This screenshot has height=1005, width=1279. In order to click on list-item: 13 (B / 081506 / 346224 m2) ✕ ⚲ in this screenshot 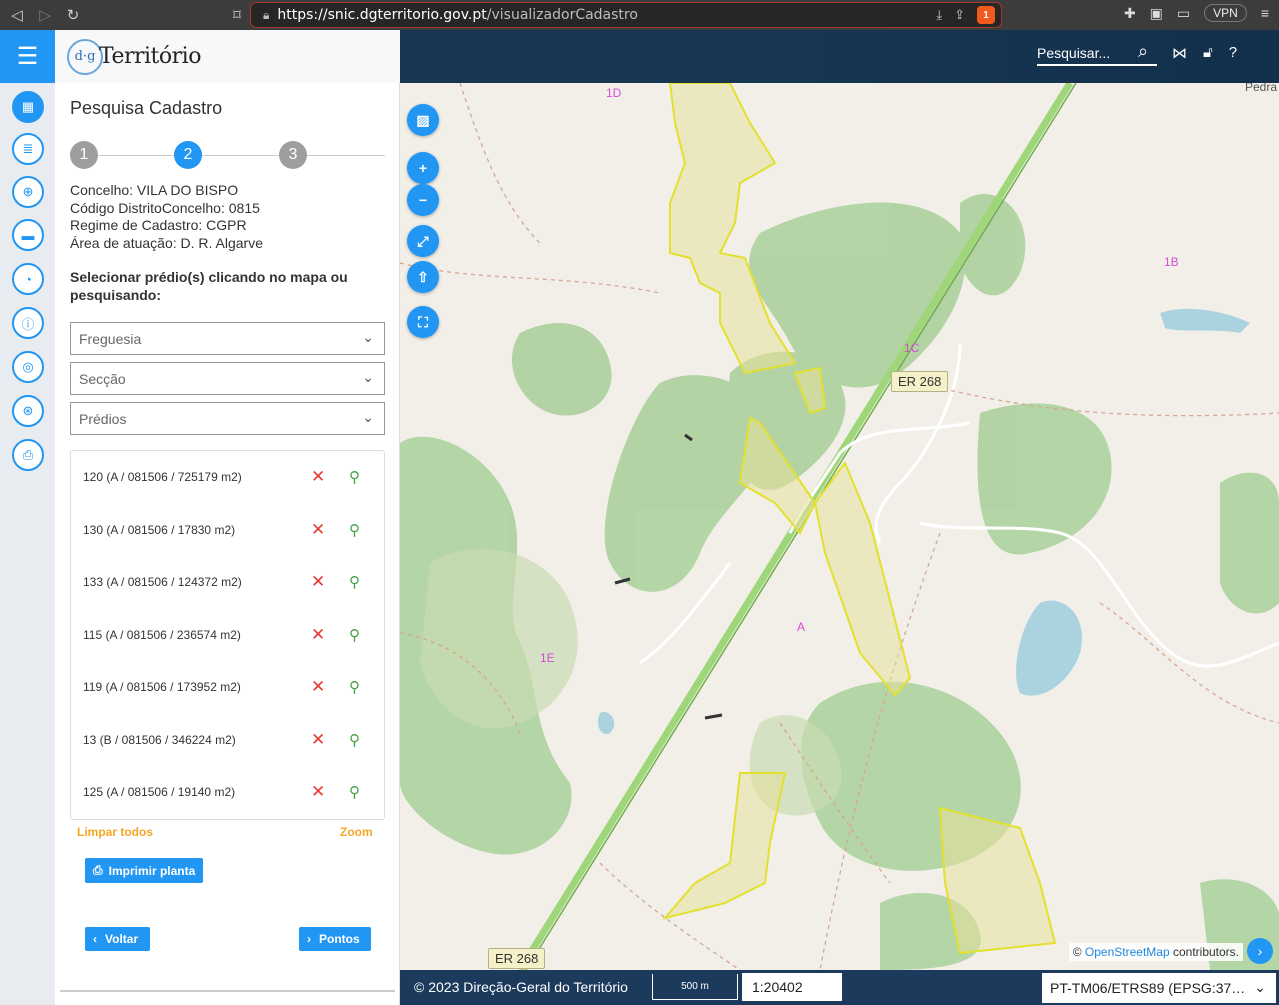, I will do `click(221, 740)`.